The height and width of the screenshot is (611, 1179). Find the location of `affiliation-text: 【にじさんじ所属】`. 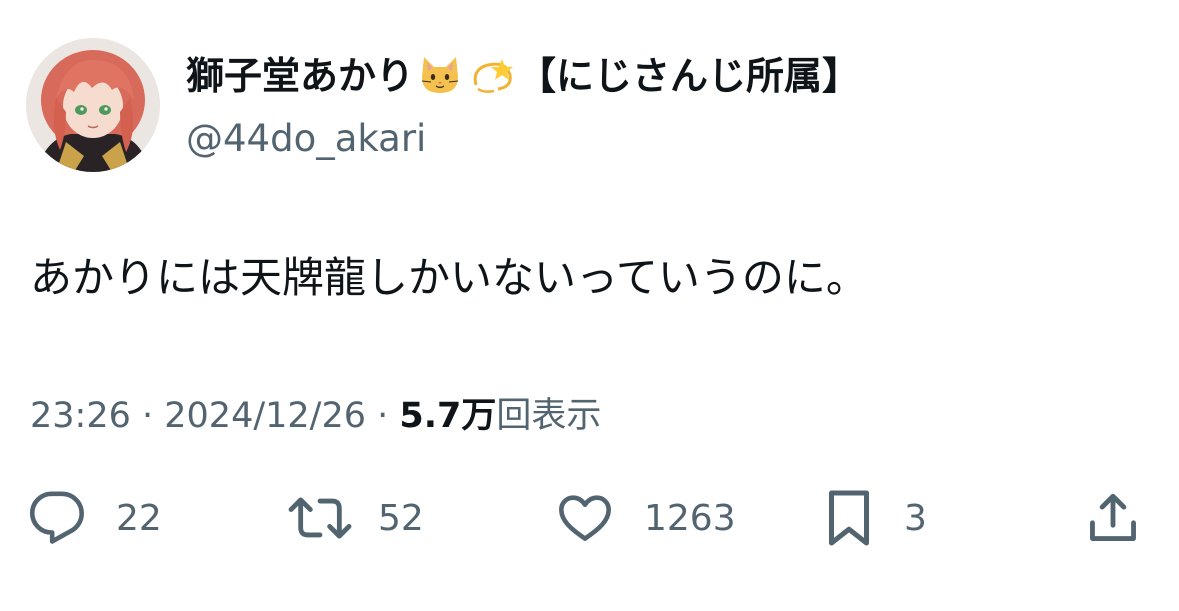

affiliation-text: 【にじさんじ所属】 is located at coordinates (689, 76).